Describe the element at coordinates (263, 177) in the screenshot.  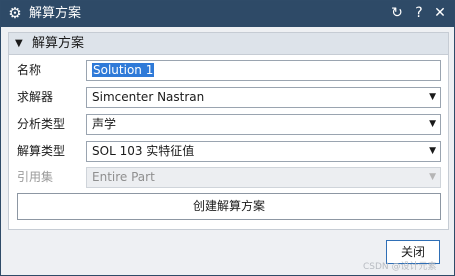
I see `reference-set-select: Entire Part ▼` at that location.